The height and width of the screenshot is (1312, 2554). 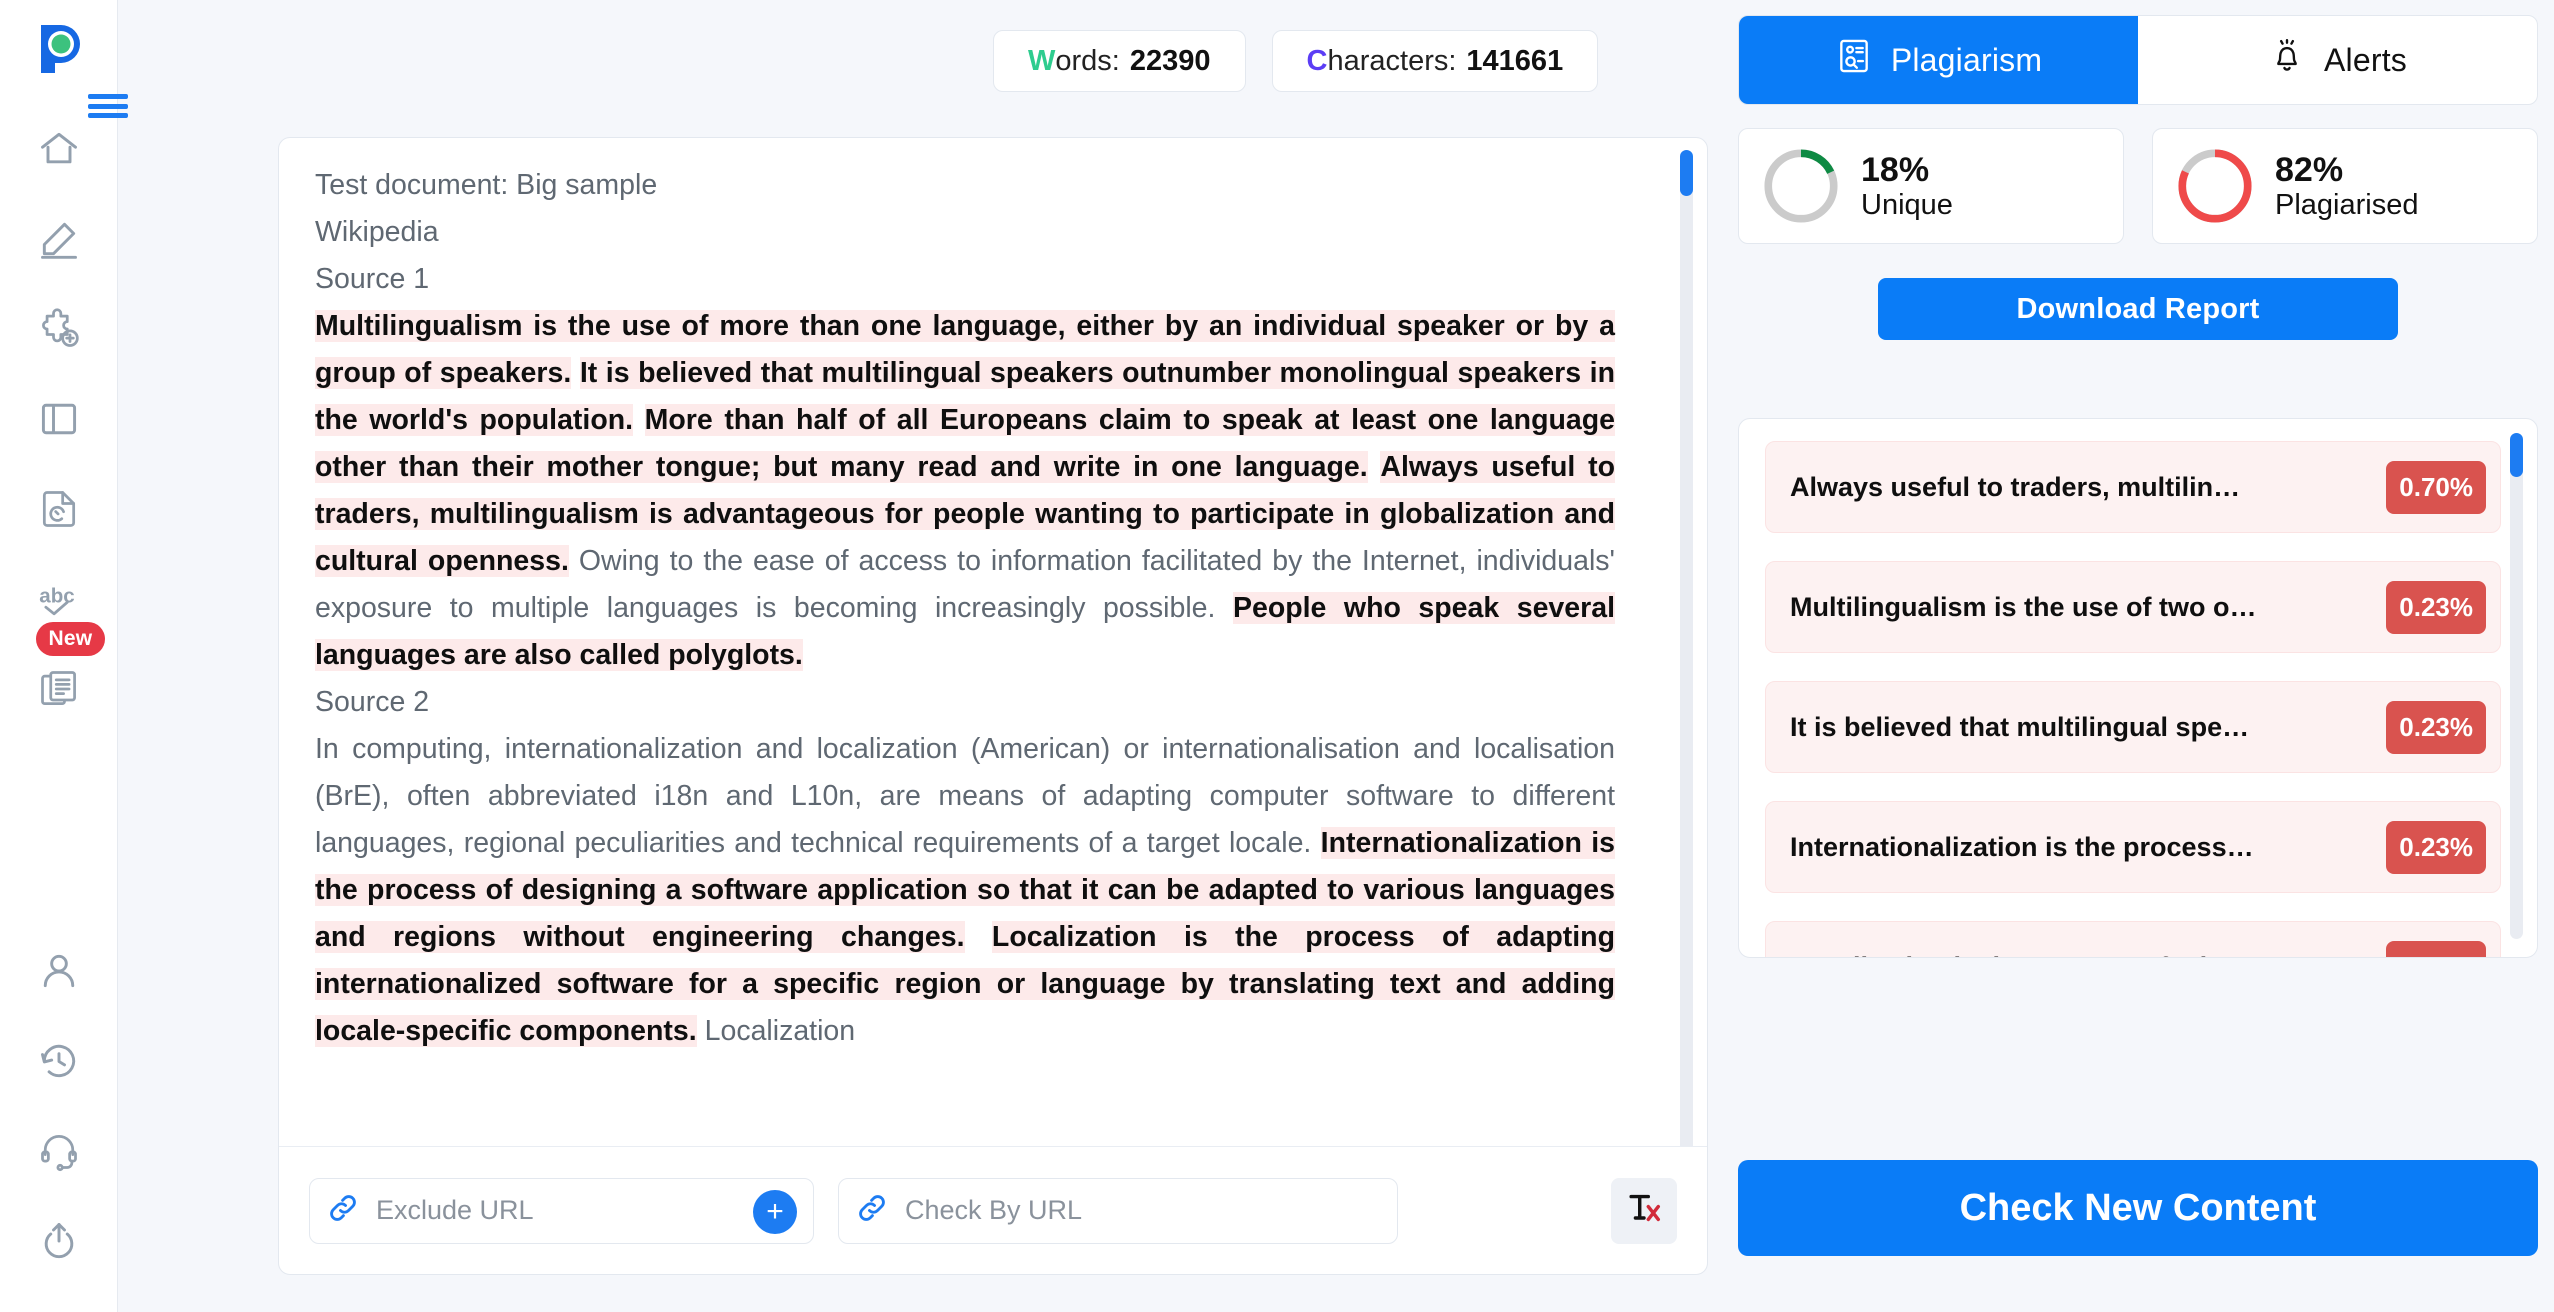 I want to click on plagiarised-score-card: 82% Plagiarised, so click(x=2345, y=186).